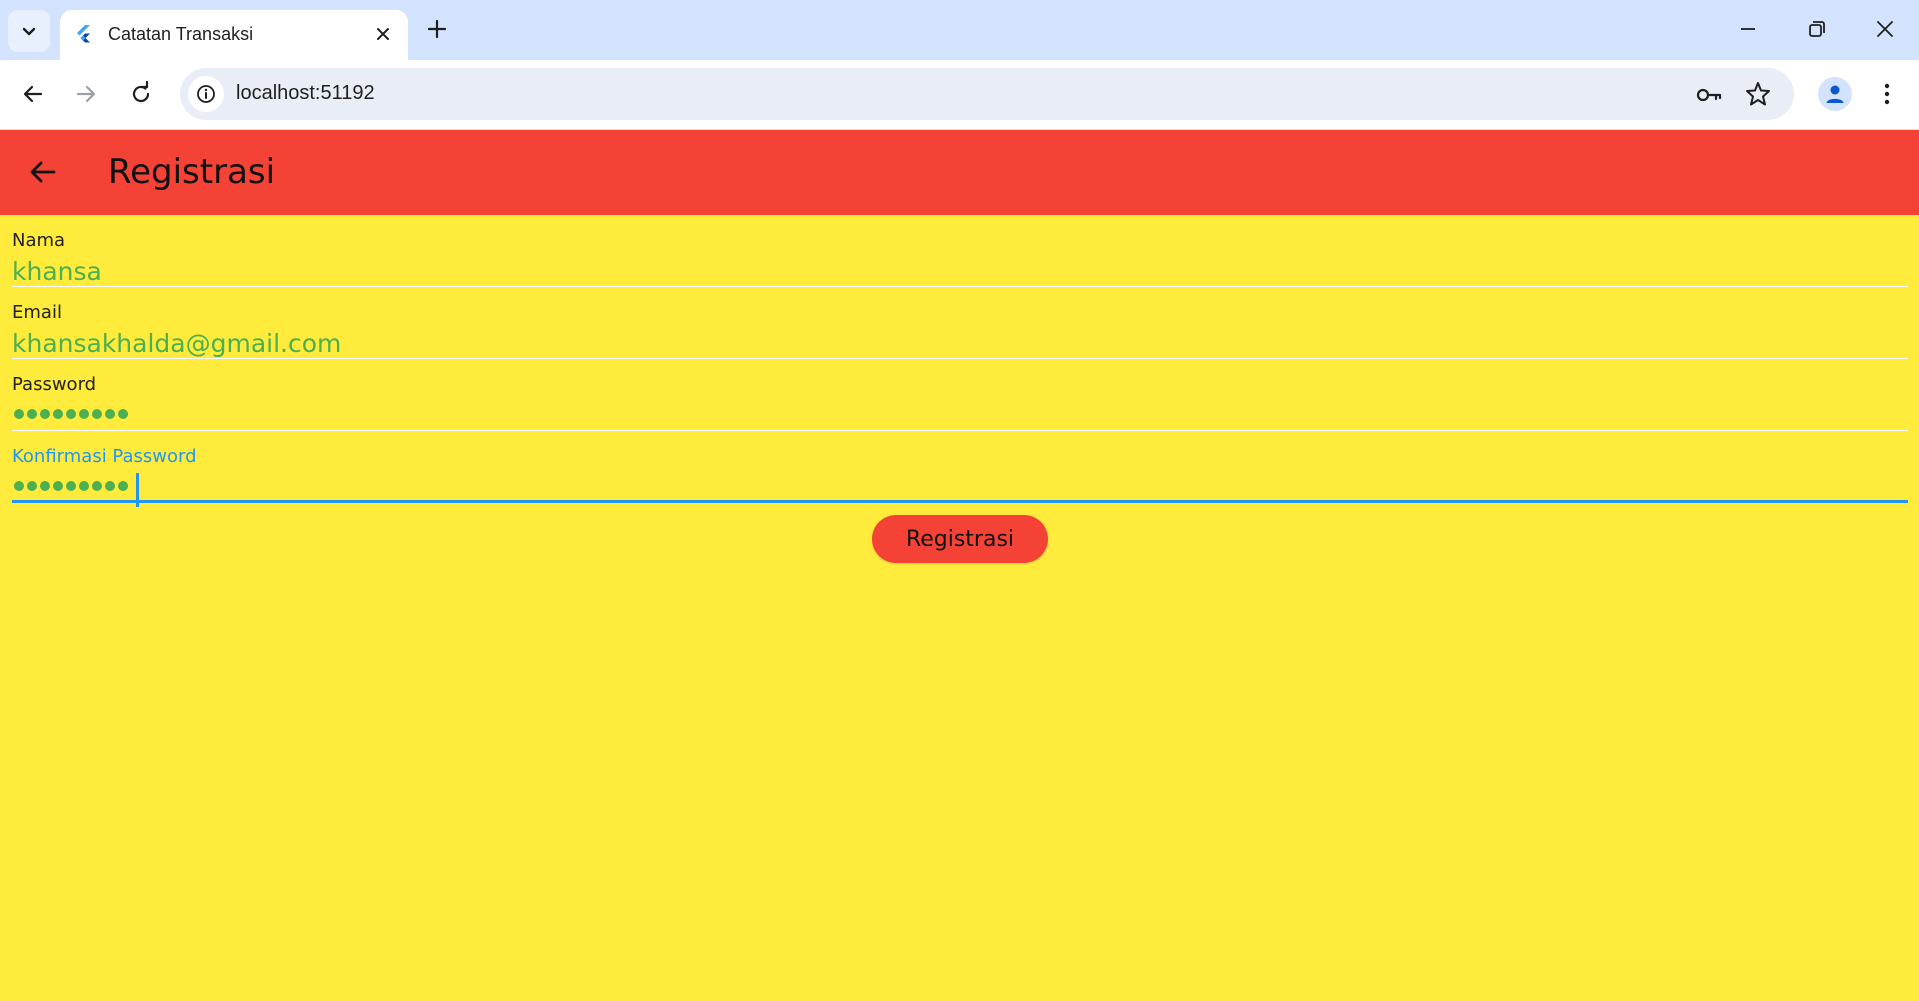  I want to click on name-input: khansa, so click(57, 271).